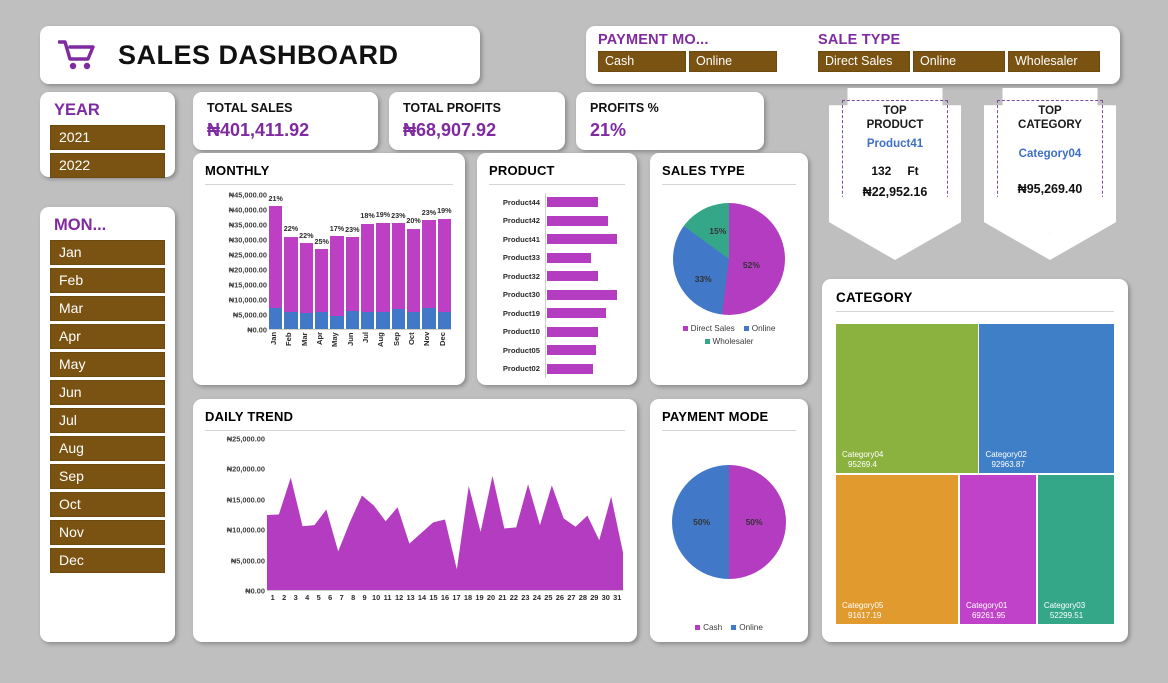  I want to click on payment-mode-option-online: Online, so click(733, 61).